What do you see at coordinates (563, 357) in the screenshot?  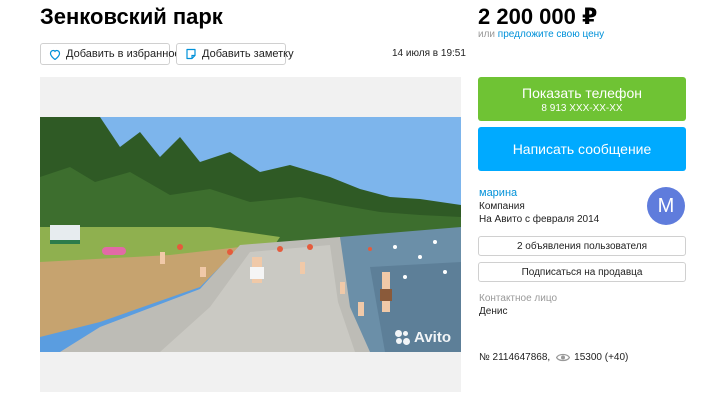 I see `eye-icon` at bounding box center [563, 357].